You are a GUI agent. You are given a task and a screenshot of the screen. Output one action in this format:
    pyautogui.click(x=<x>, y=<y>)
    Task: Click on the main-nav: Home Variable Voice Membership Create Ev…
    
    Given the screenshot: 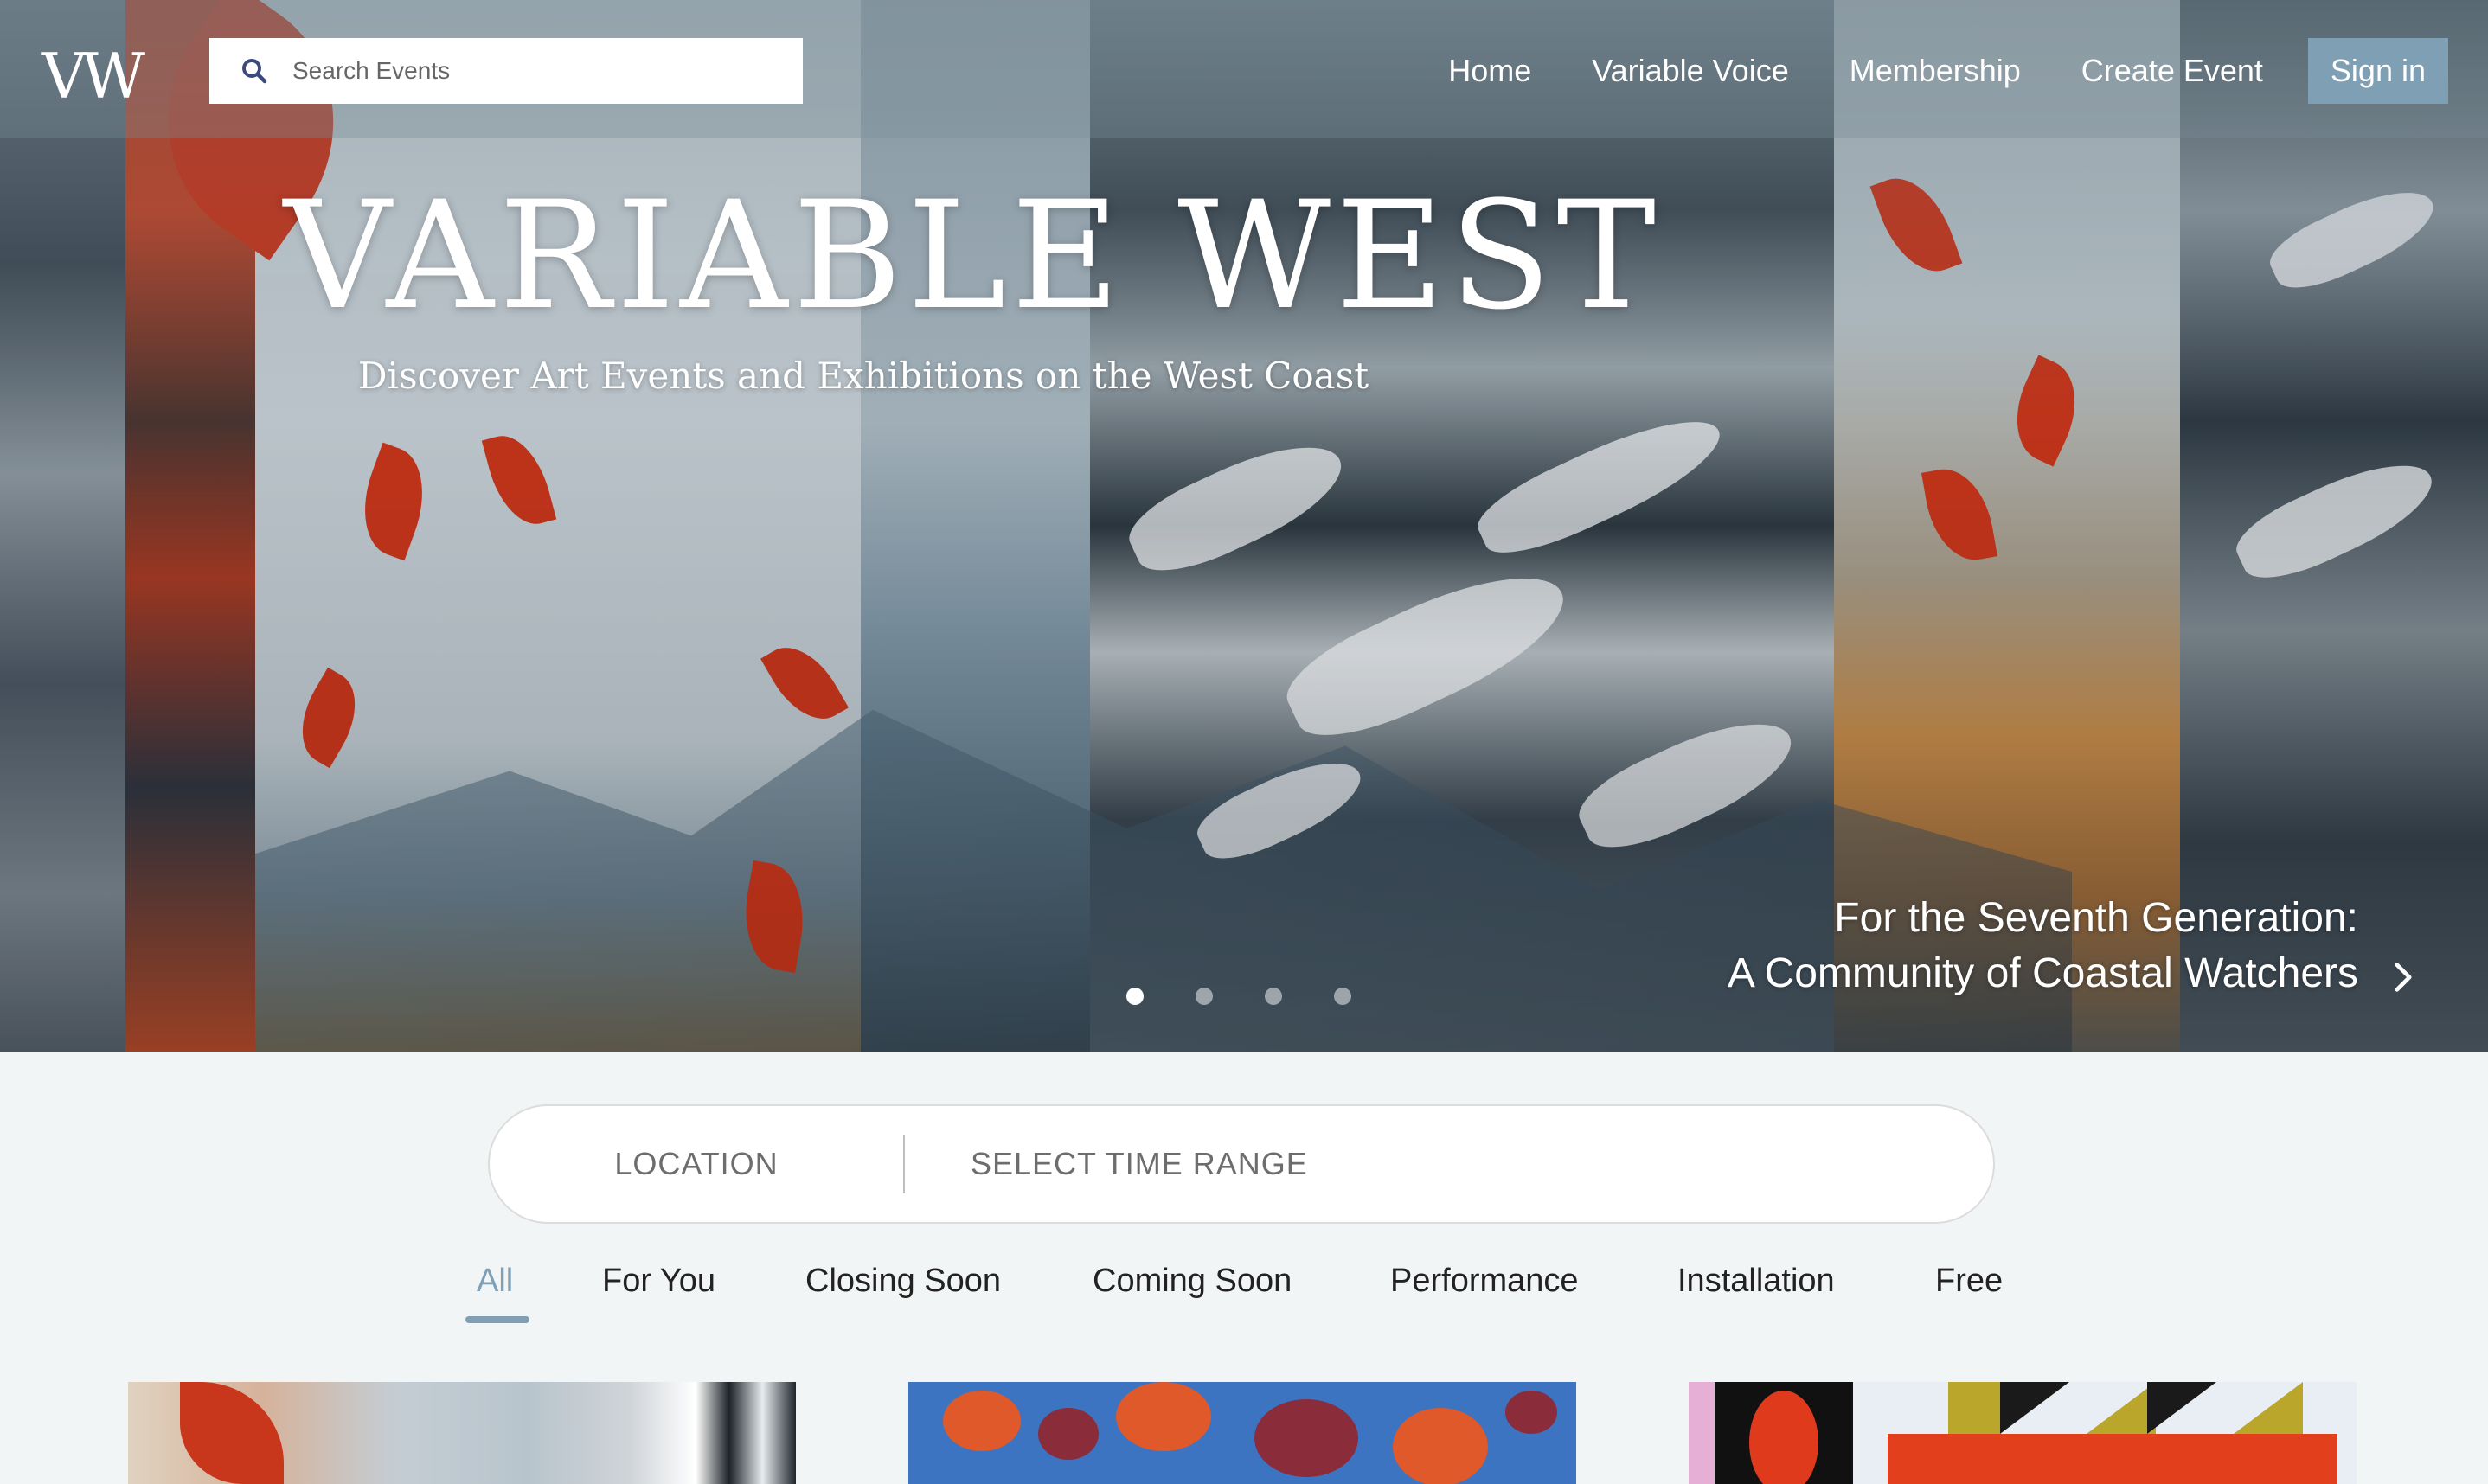 What is the action you would take?
    pyautogui.click(x=1948, y=71)
    